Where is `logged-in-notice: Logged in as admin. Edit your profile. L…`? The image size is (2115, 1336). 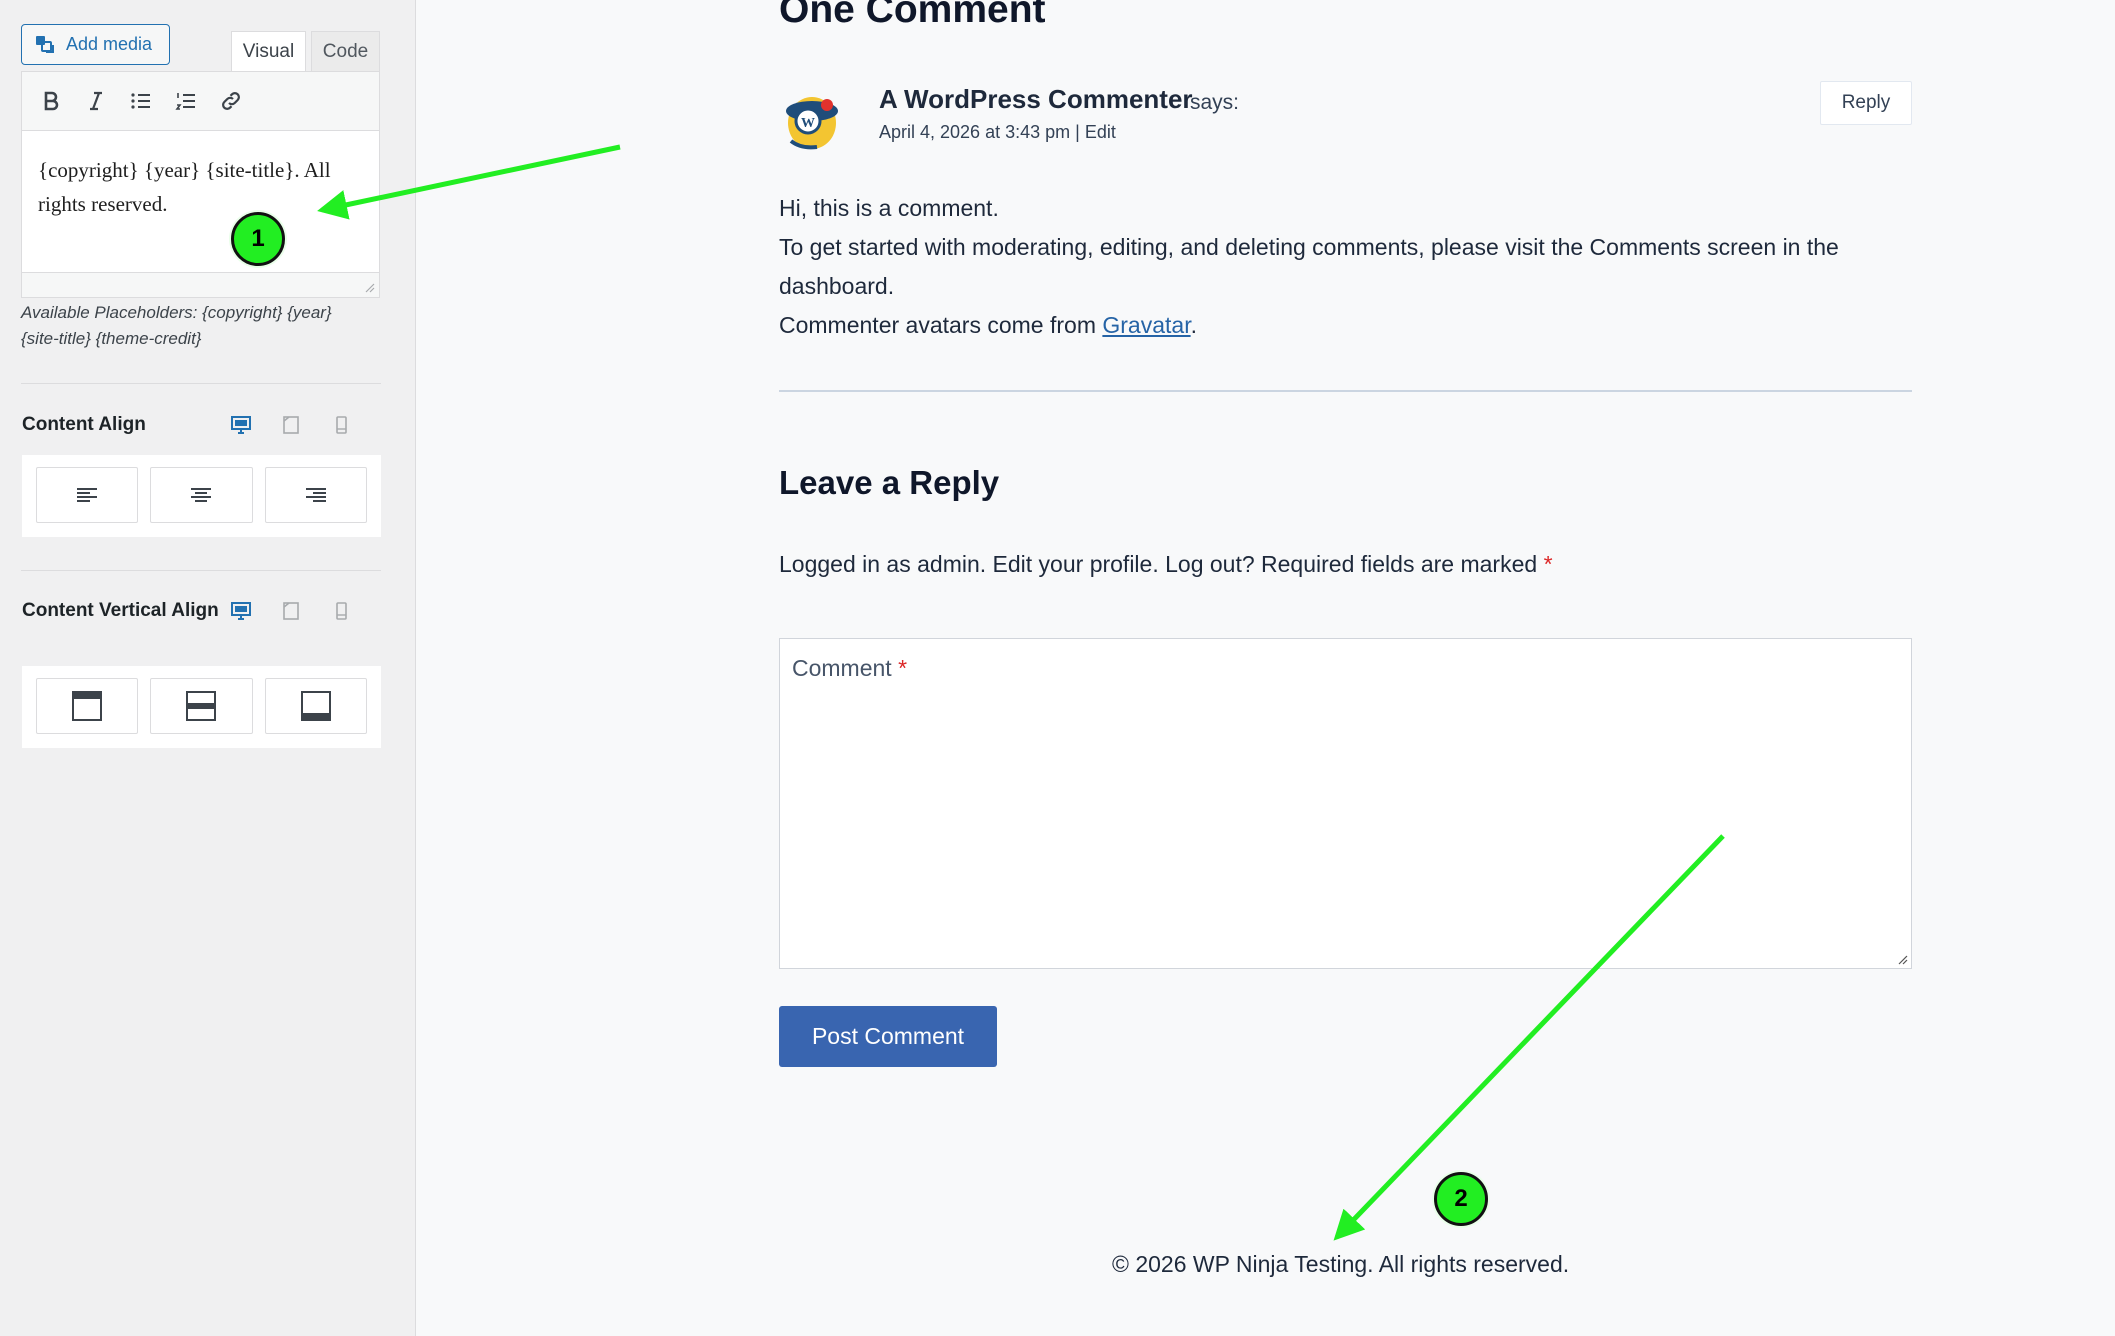 logged-in-notice: Logged in as admin. Edit your profile. L… is located at coordinates (1166, 564).